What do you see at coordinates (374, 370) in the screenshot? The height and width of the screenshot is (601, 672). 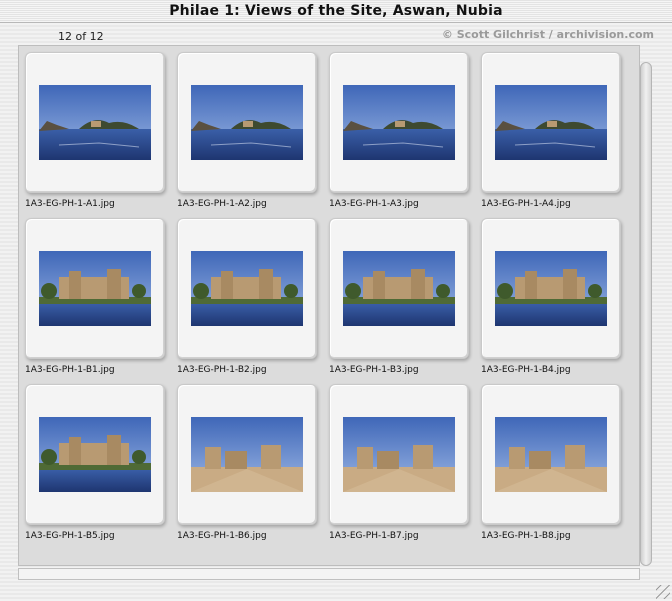 I see `slide-caption: 1A3-EG-PH-1-B3.jpg` at bounding box center [374, 370].